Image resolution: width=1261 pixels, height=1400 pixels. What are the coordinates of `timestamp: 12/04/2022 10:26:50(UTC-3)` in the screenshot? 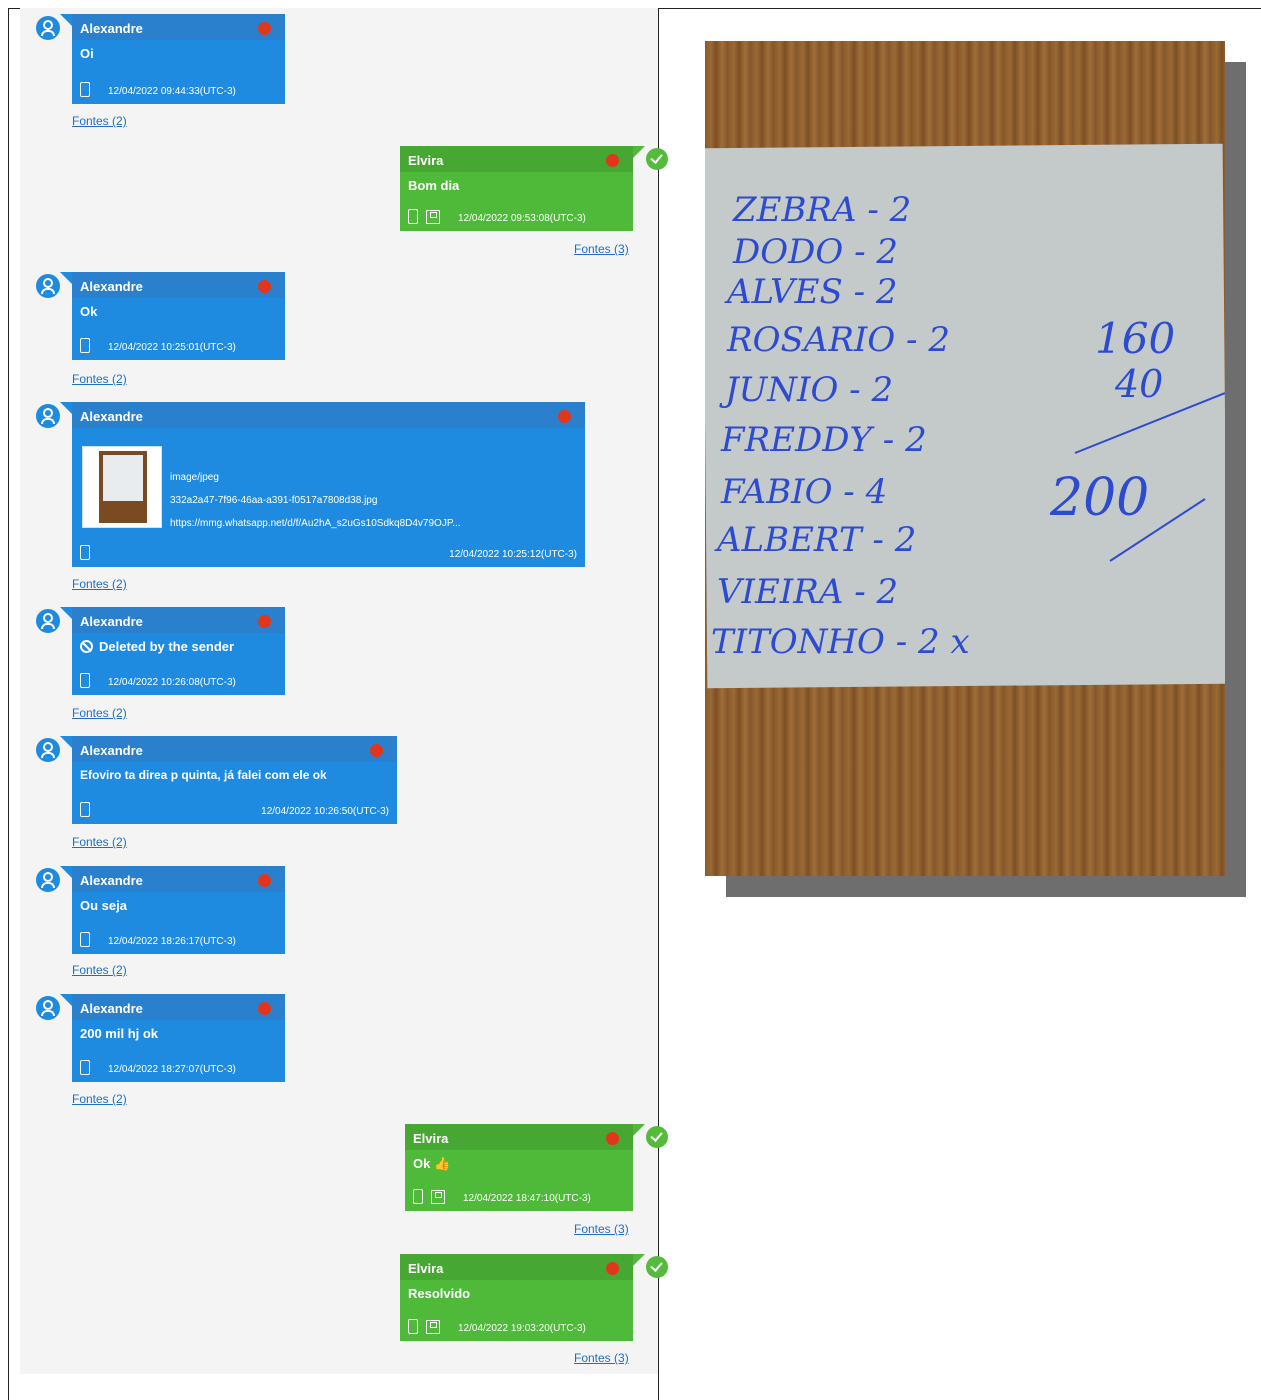 It's located at (325, 811).